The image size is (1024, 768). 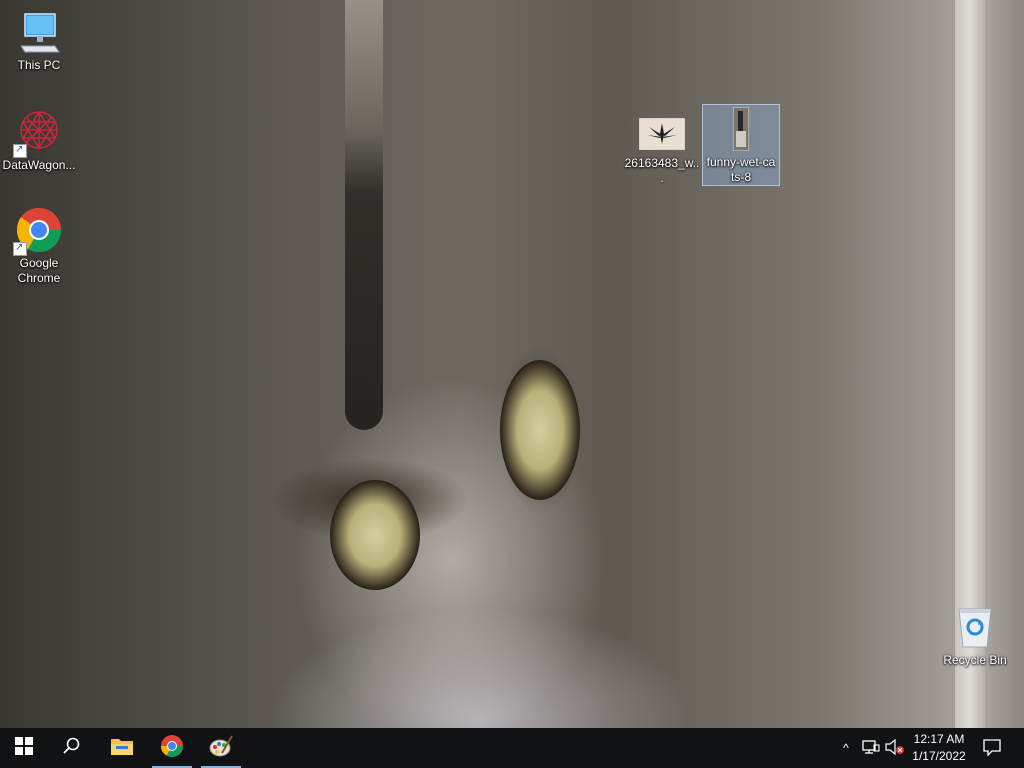 I want to click on file-explorer-icon, so click(x=122, y=748).